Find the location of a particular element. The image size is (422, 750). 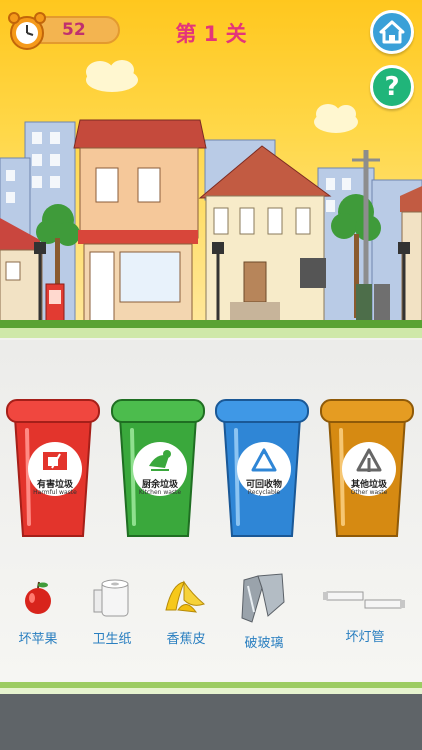

toilet-paper-icon is located at coordinates (111, 598).